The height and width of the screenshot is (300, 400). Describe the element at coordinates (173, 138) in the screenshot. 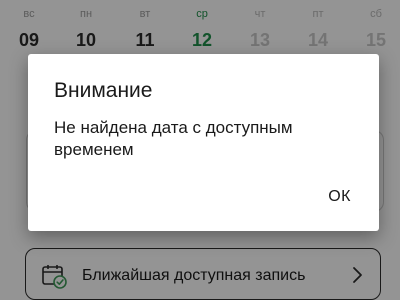

I see `dialog-message: Не найдена дата с доступным временем` at that location.